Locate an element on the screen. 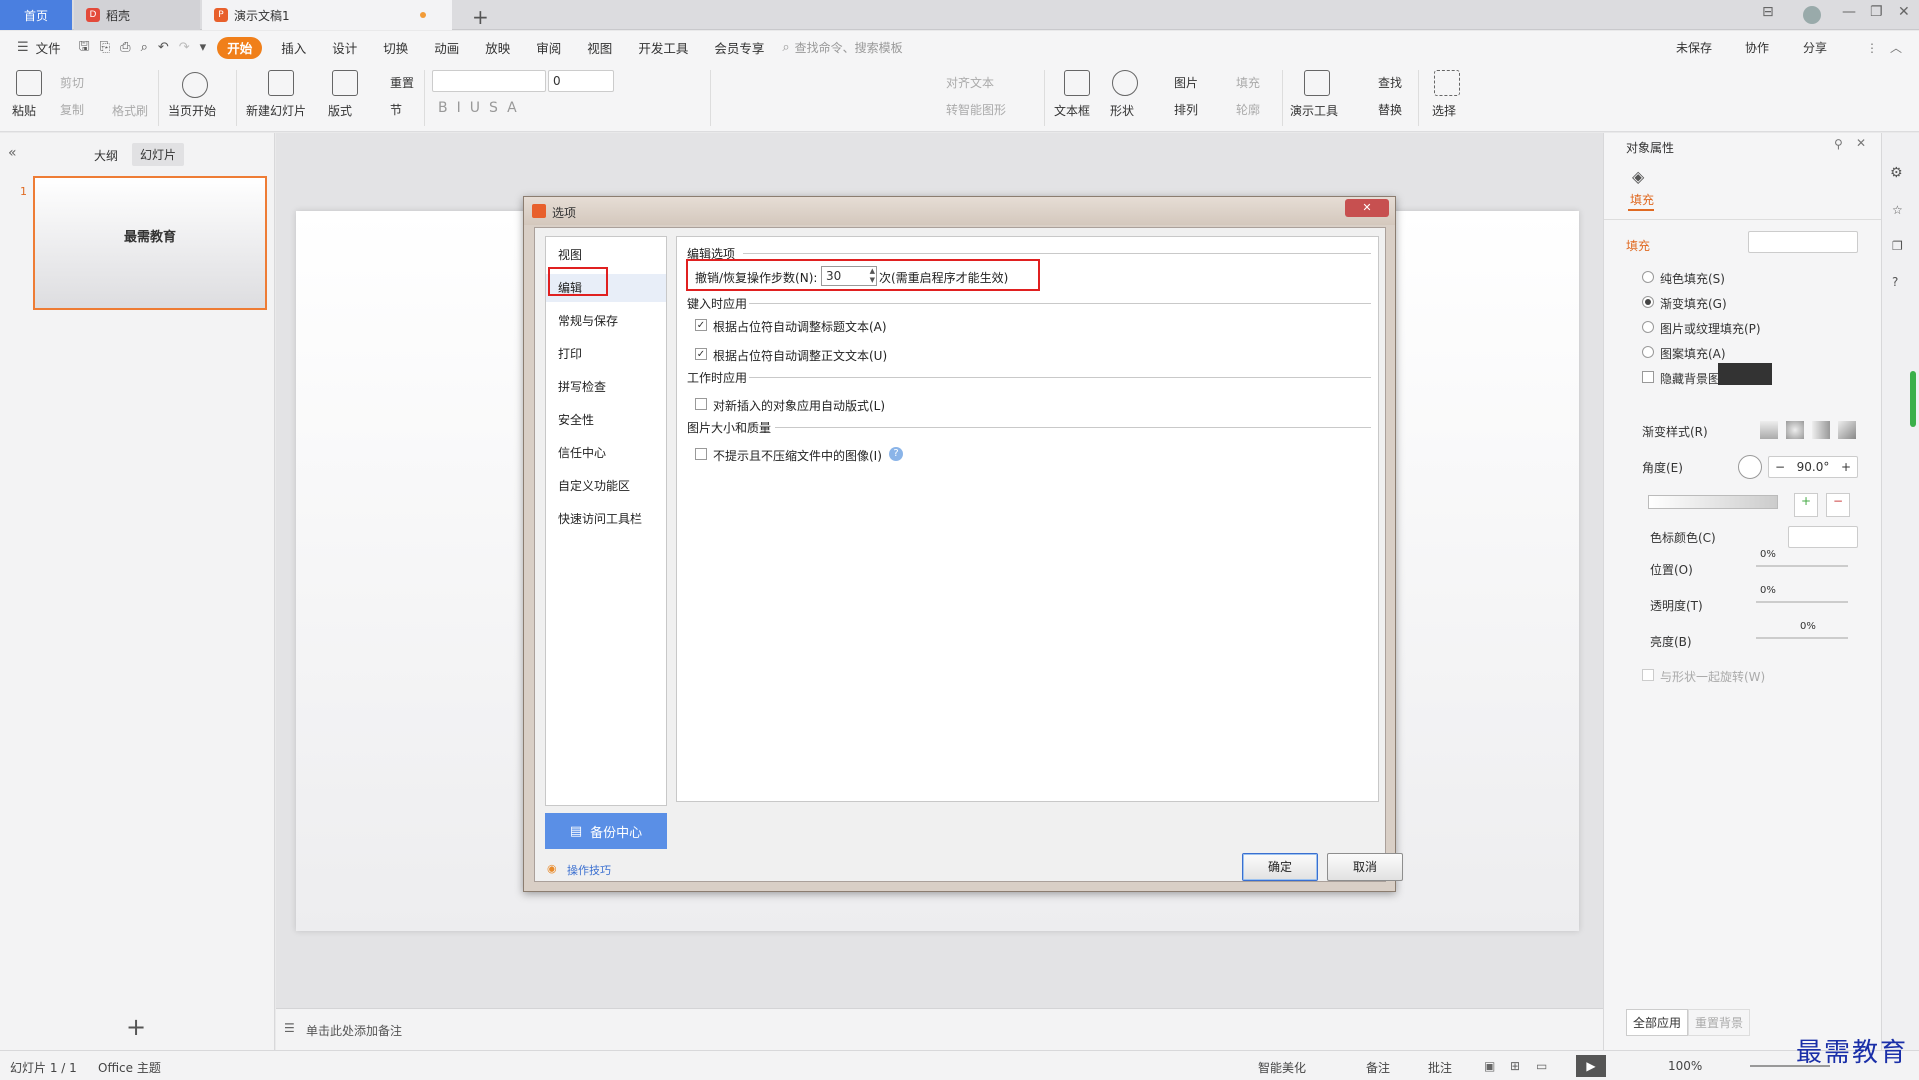  tips-link: 操作技巧 is located at coordinates (589, 870).